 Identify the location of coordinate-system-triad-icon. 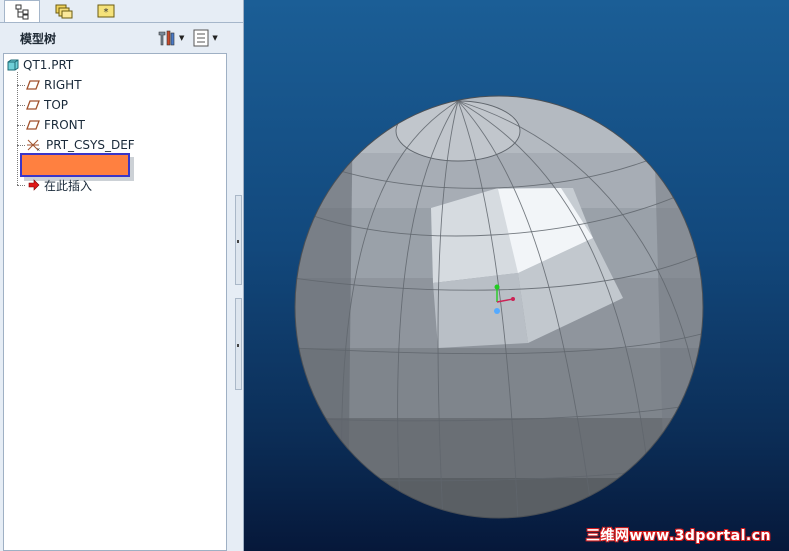
(504, 299).